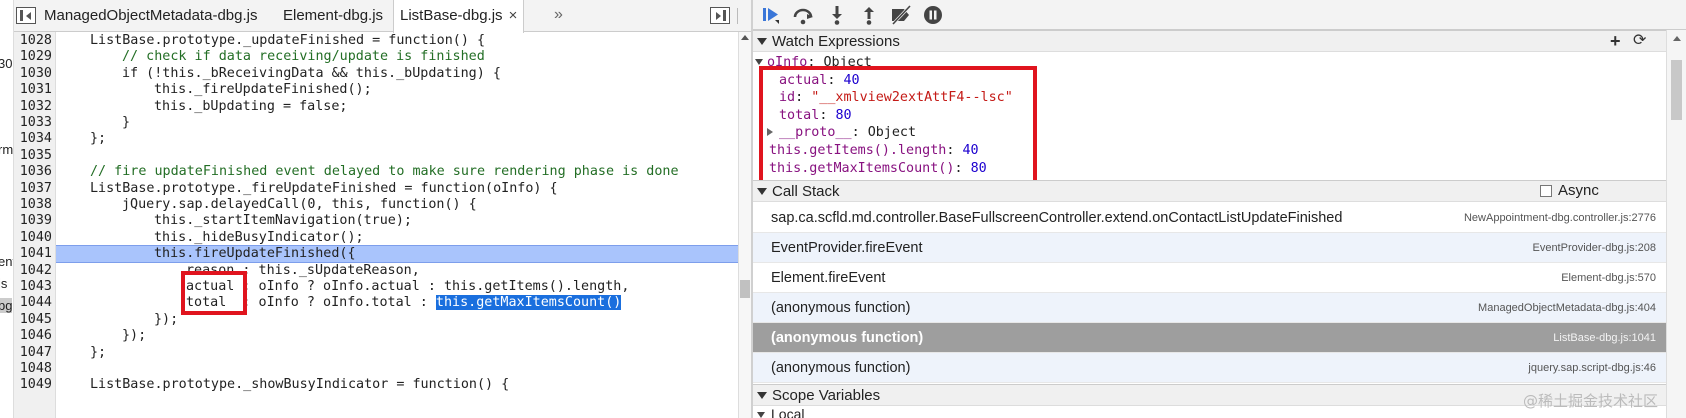  Describe the element at coordinates (933, 15) in the screenshot. I see `pause-on-exceptions-icon` at that location.